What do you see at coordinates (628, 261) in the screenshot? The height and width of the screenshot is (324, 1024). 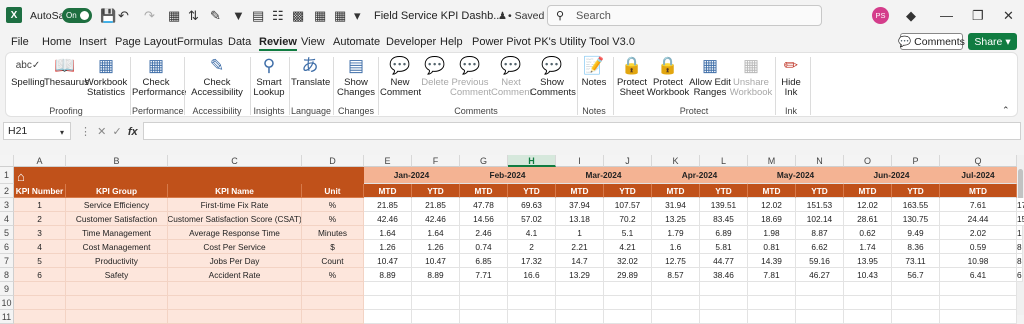 I see `value-cell: 32.02` at bounding box center [628, 261].